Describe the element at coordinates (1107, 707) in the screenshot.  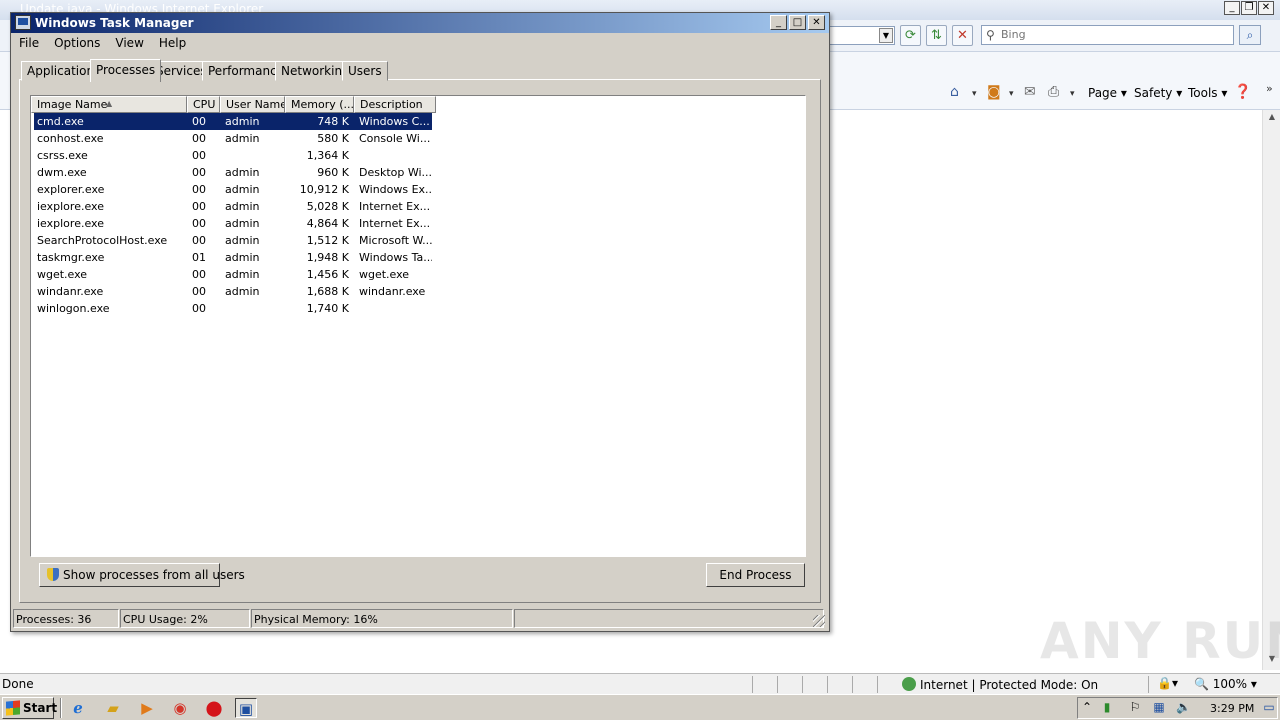
I see `battery-icon: ▮` at that location.